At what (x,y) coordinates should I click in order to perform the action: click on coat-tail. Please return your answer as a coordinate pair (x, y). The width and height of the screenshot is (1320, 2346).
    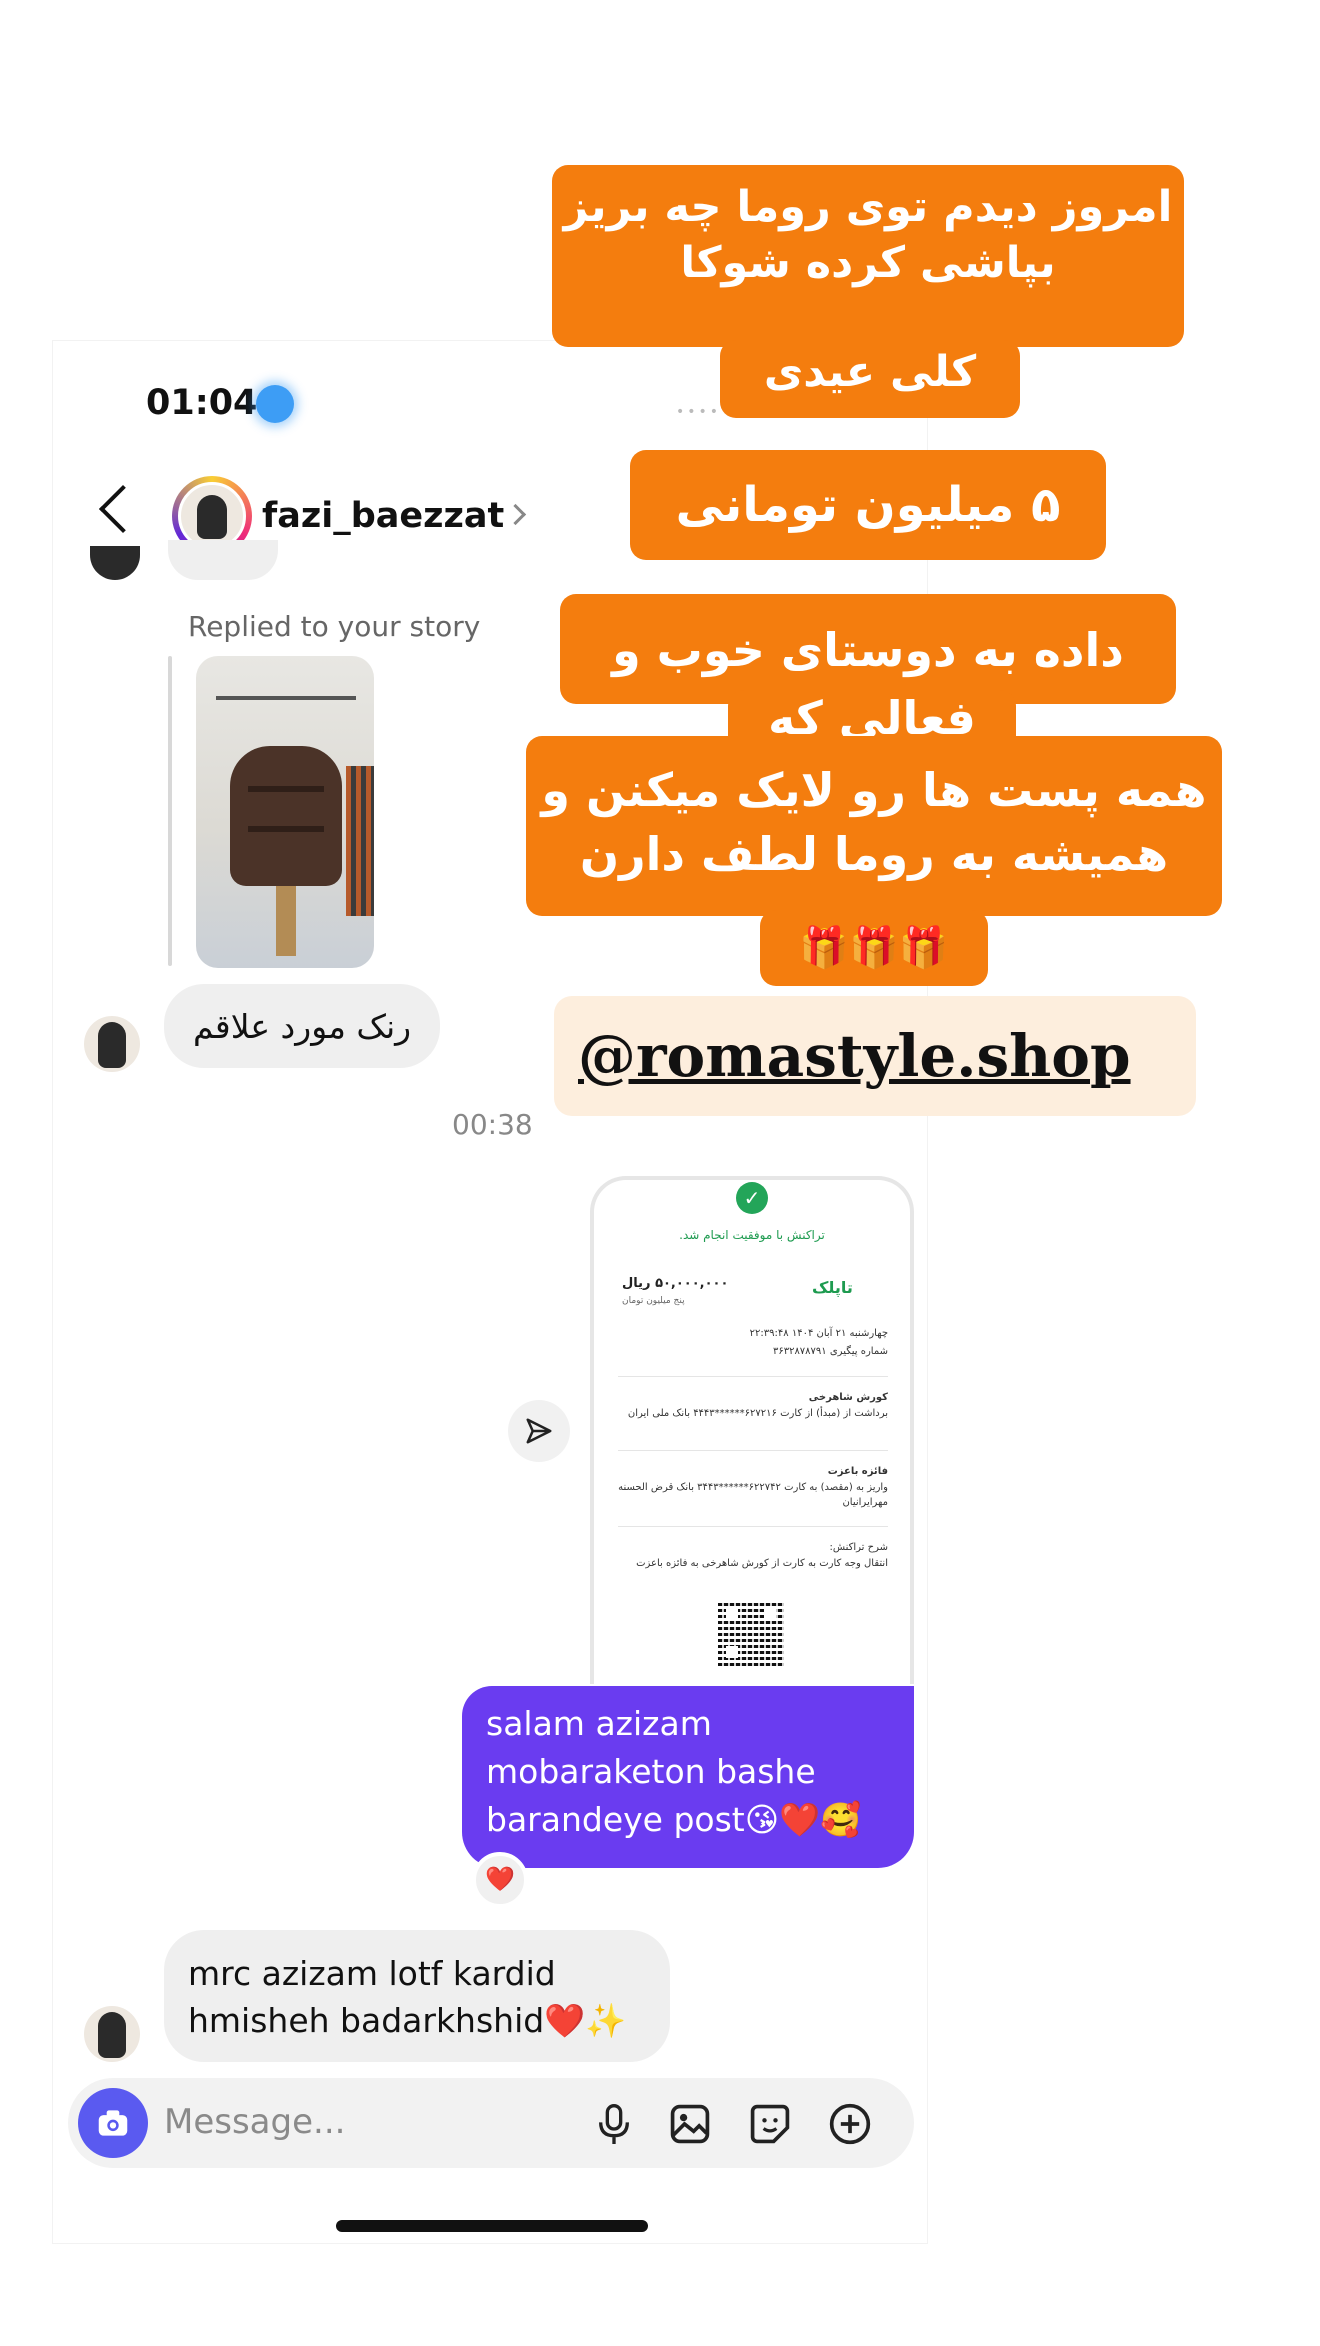
    Looking at the image, I should click on (286, 921).